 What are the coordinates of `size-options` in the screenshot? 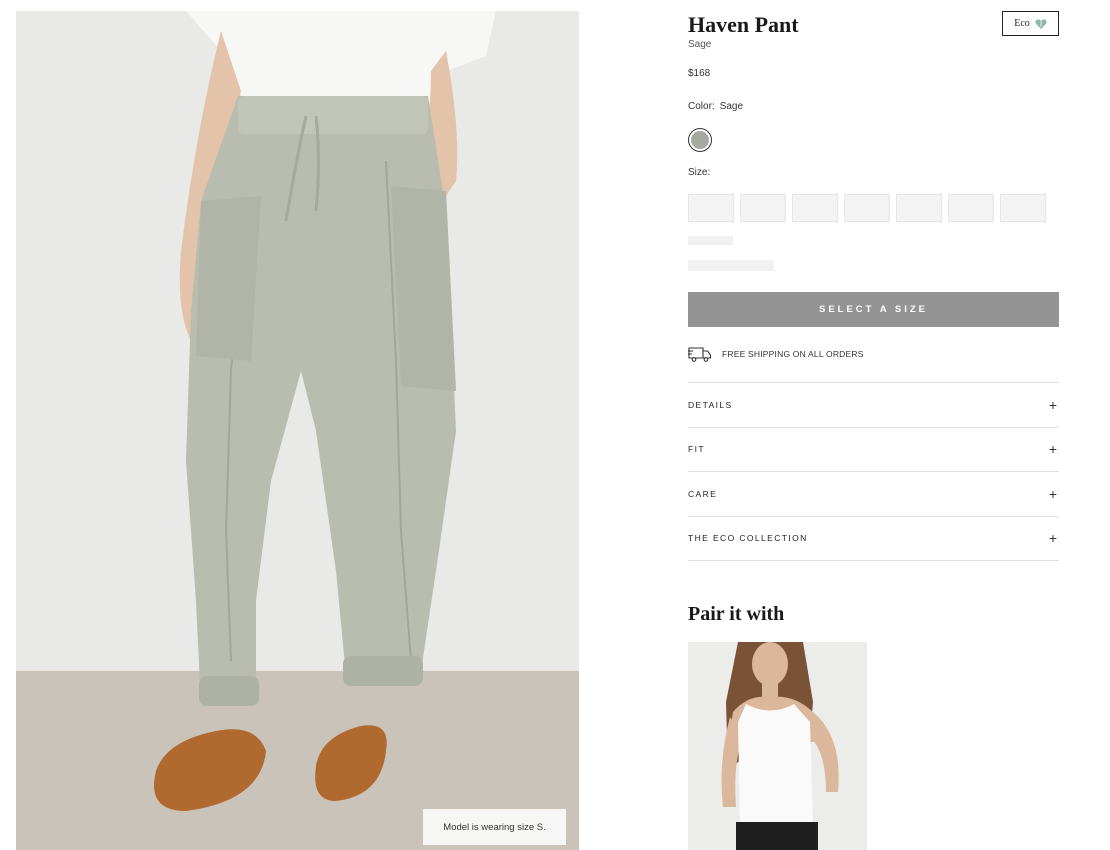 It's located at (867, 208).